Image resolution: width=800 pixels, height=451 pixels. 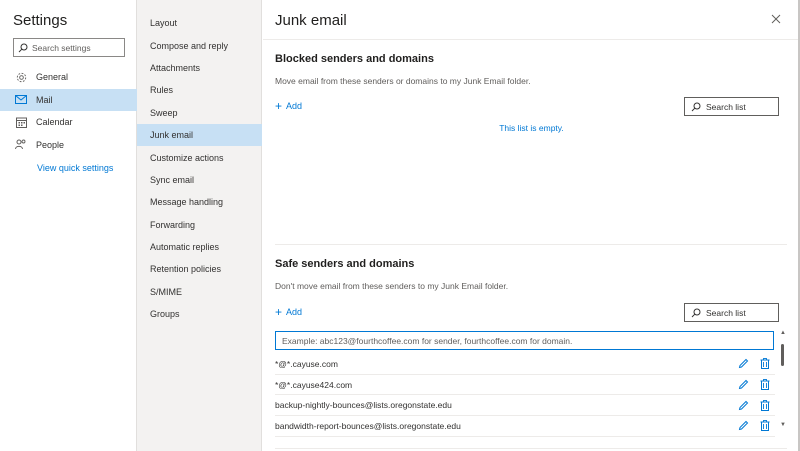 I want to click on close-icon, so click(x=776, y=19).